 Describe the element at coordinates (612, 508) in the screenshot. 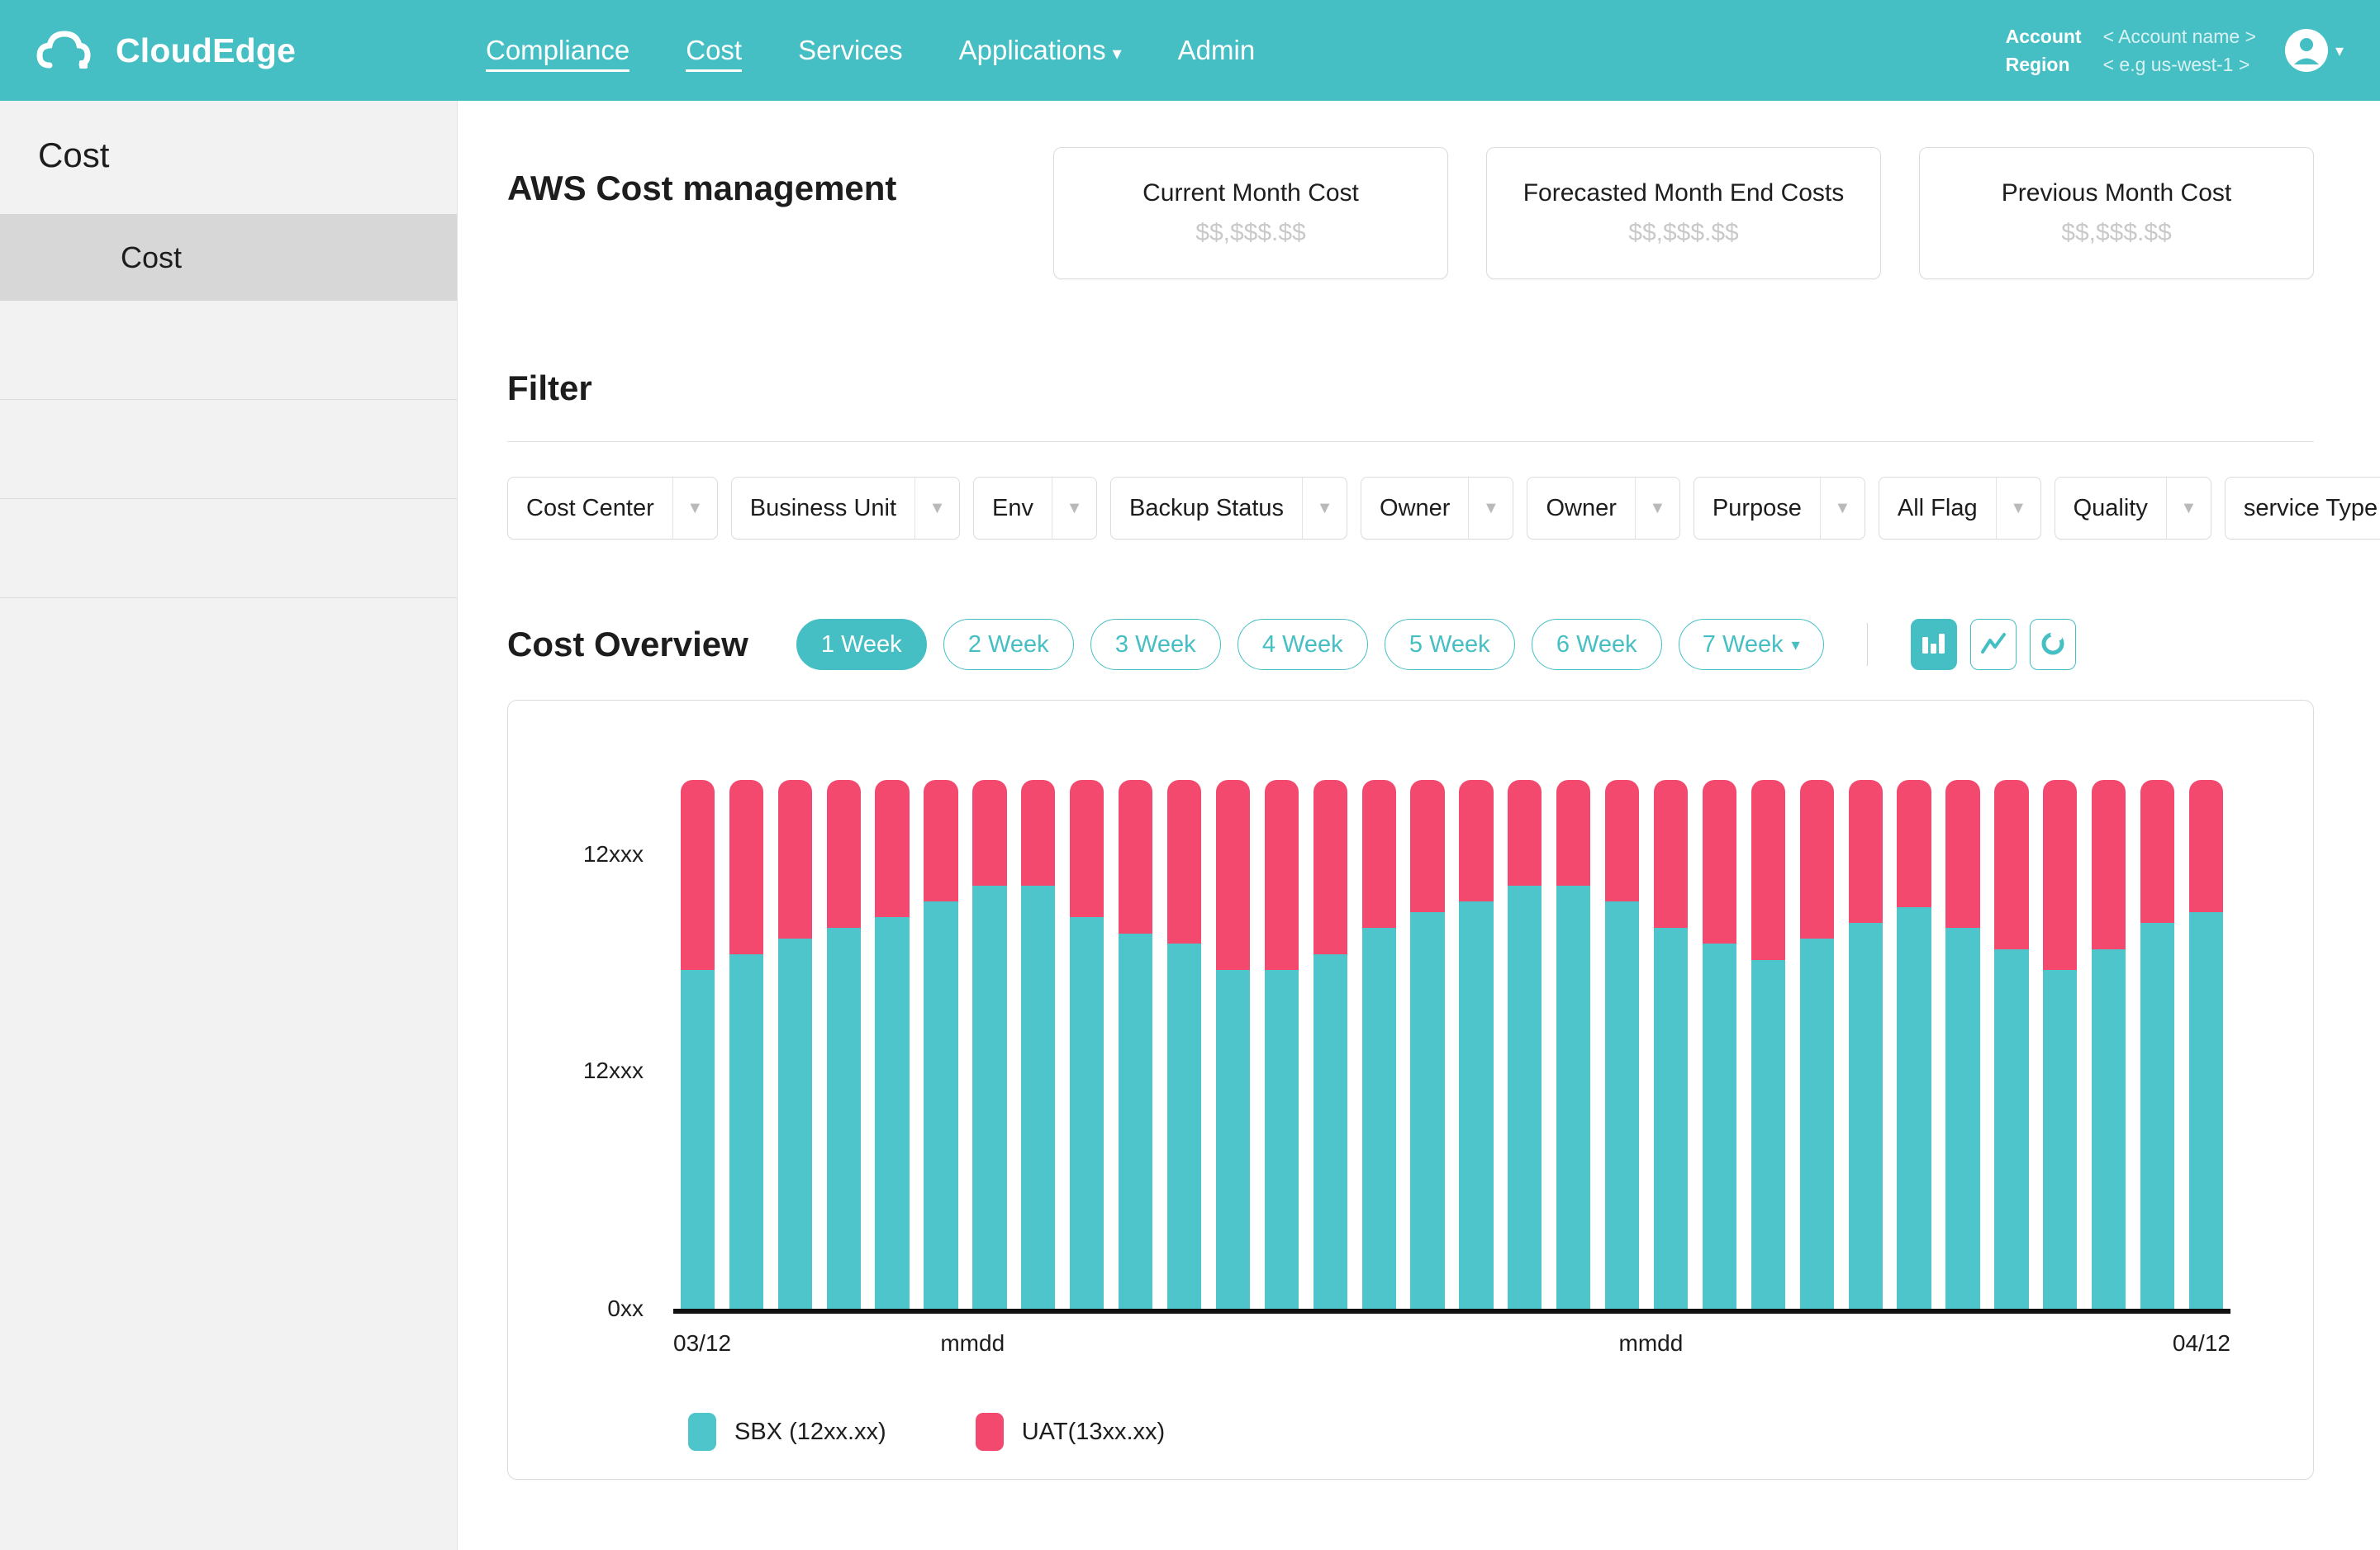

I see `filter-select-cost-center: Cost Center ▼` at that location.